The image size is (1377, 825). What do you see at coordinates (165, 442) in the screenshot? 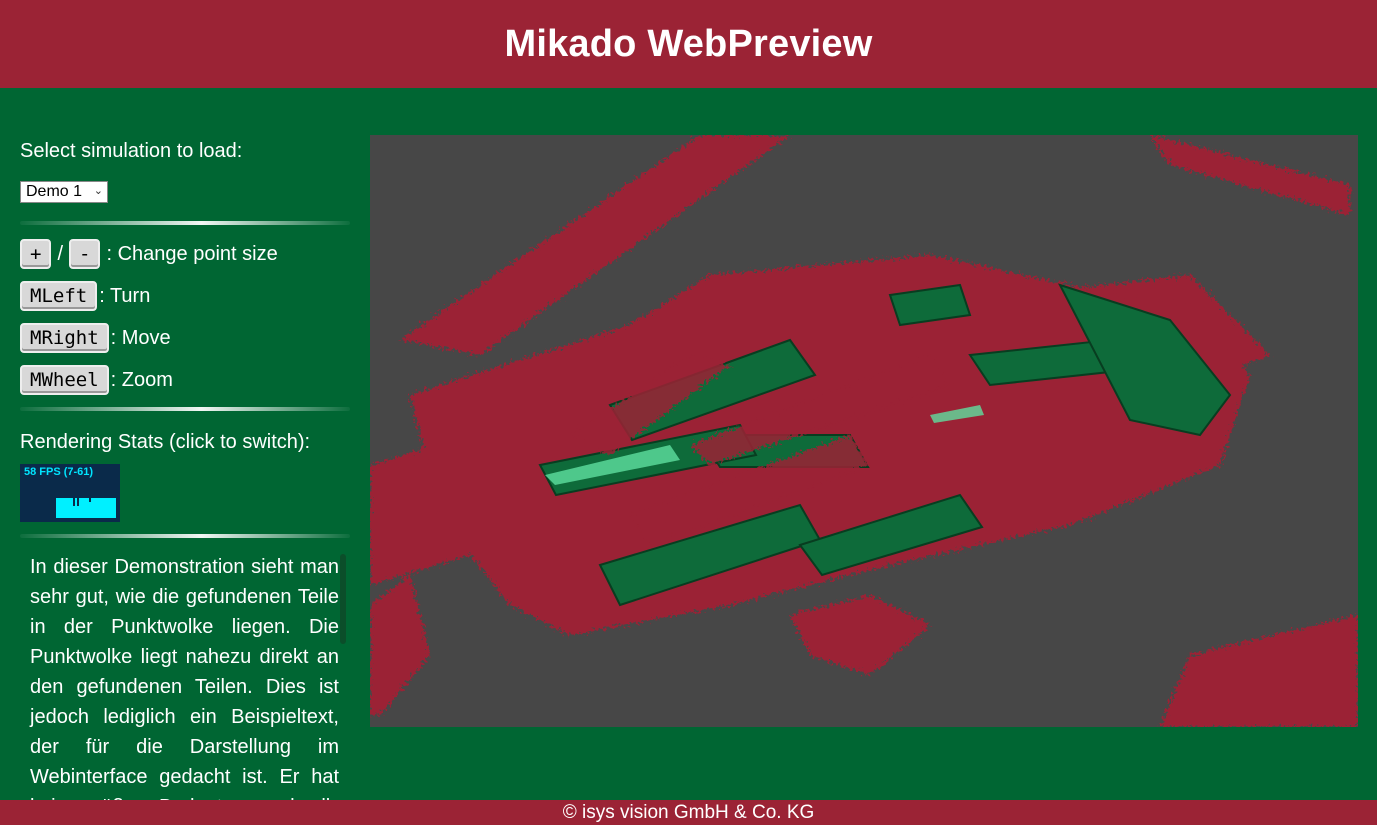
I see `rendering-stats-label: Rendering Stats (click to switch):` at bounding box center [165, 442].